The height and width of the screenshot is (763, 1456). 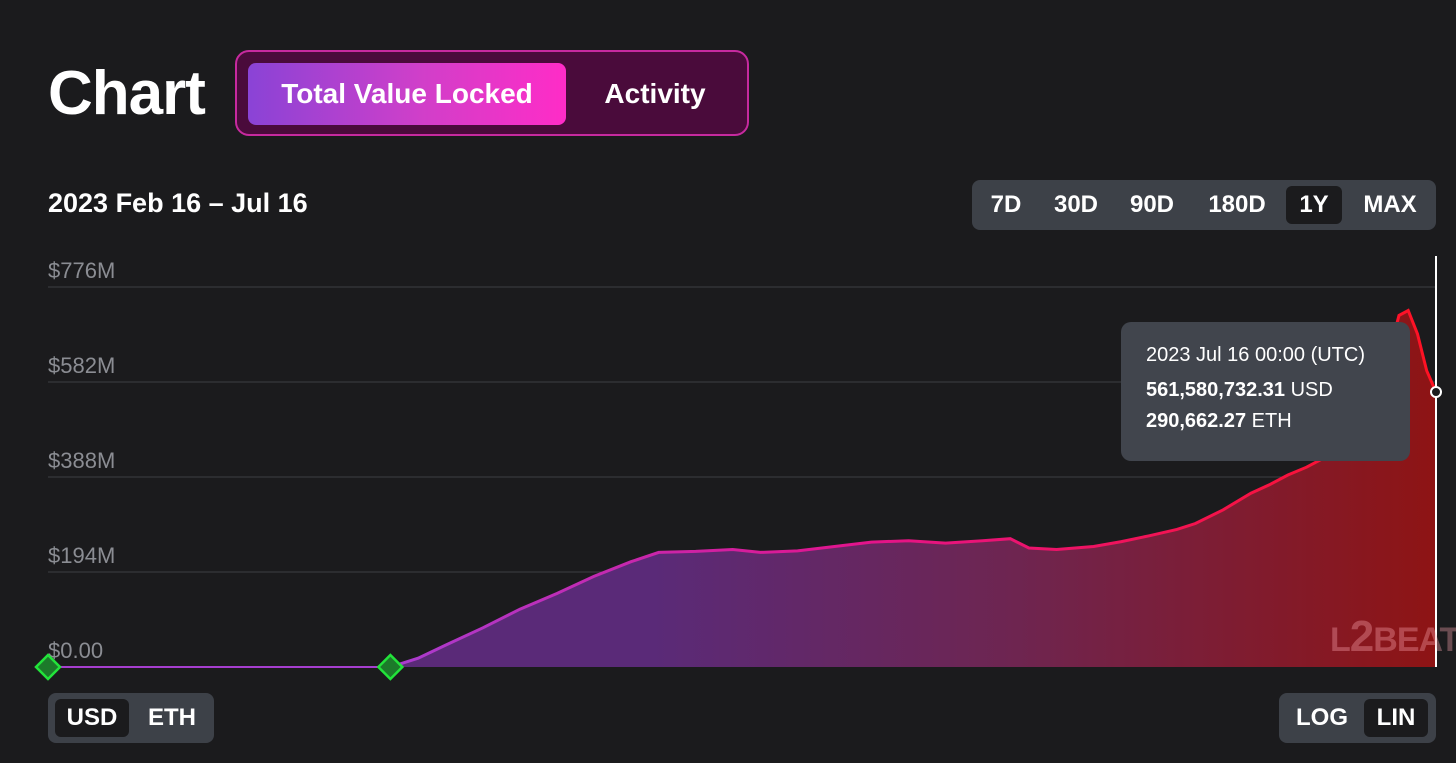 What do you see at coordinates (172, 718) in the screenshot?
I see `eth-button: ETH` at bounding box center [172, 718].